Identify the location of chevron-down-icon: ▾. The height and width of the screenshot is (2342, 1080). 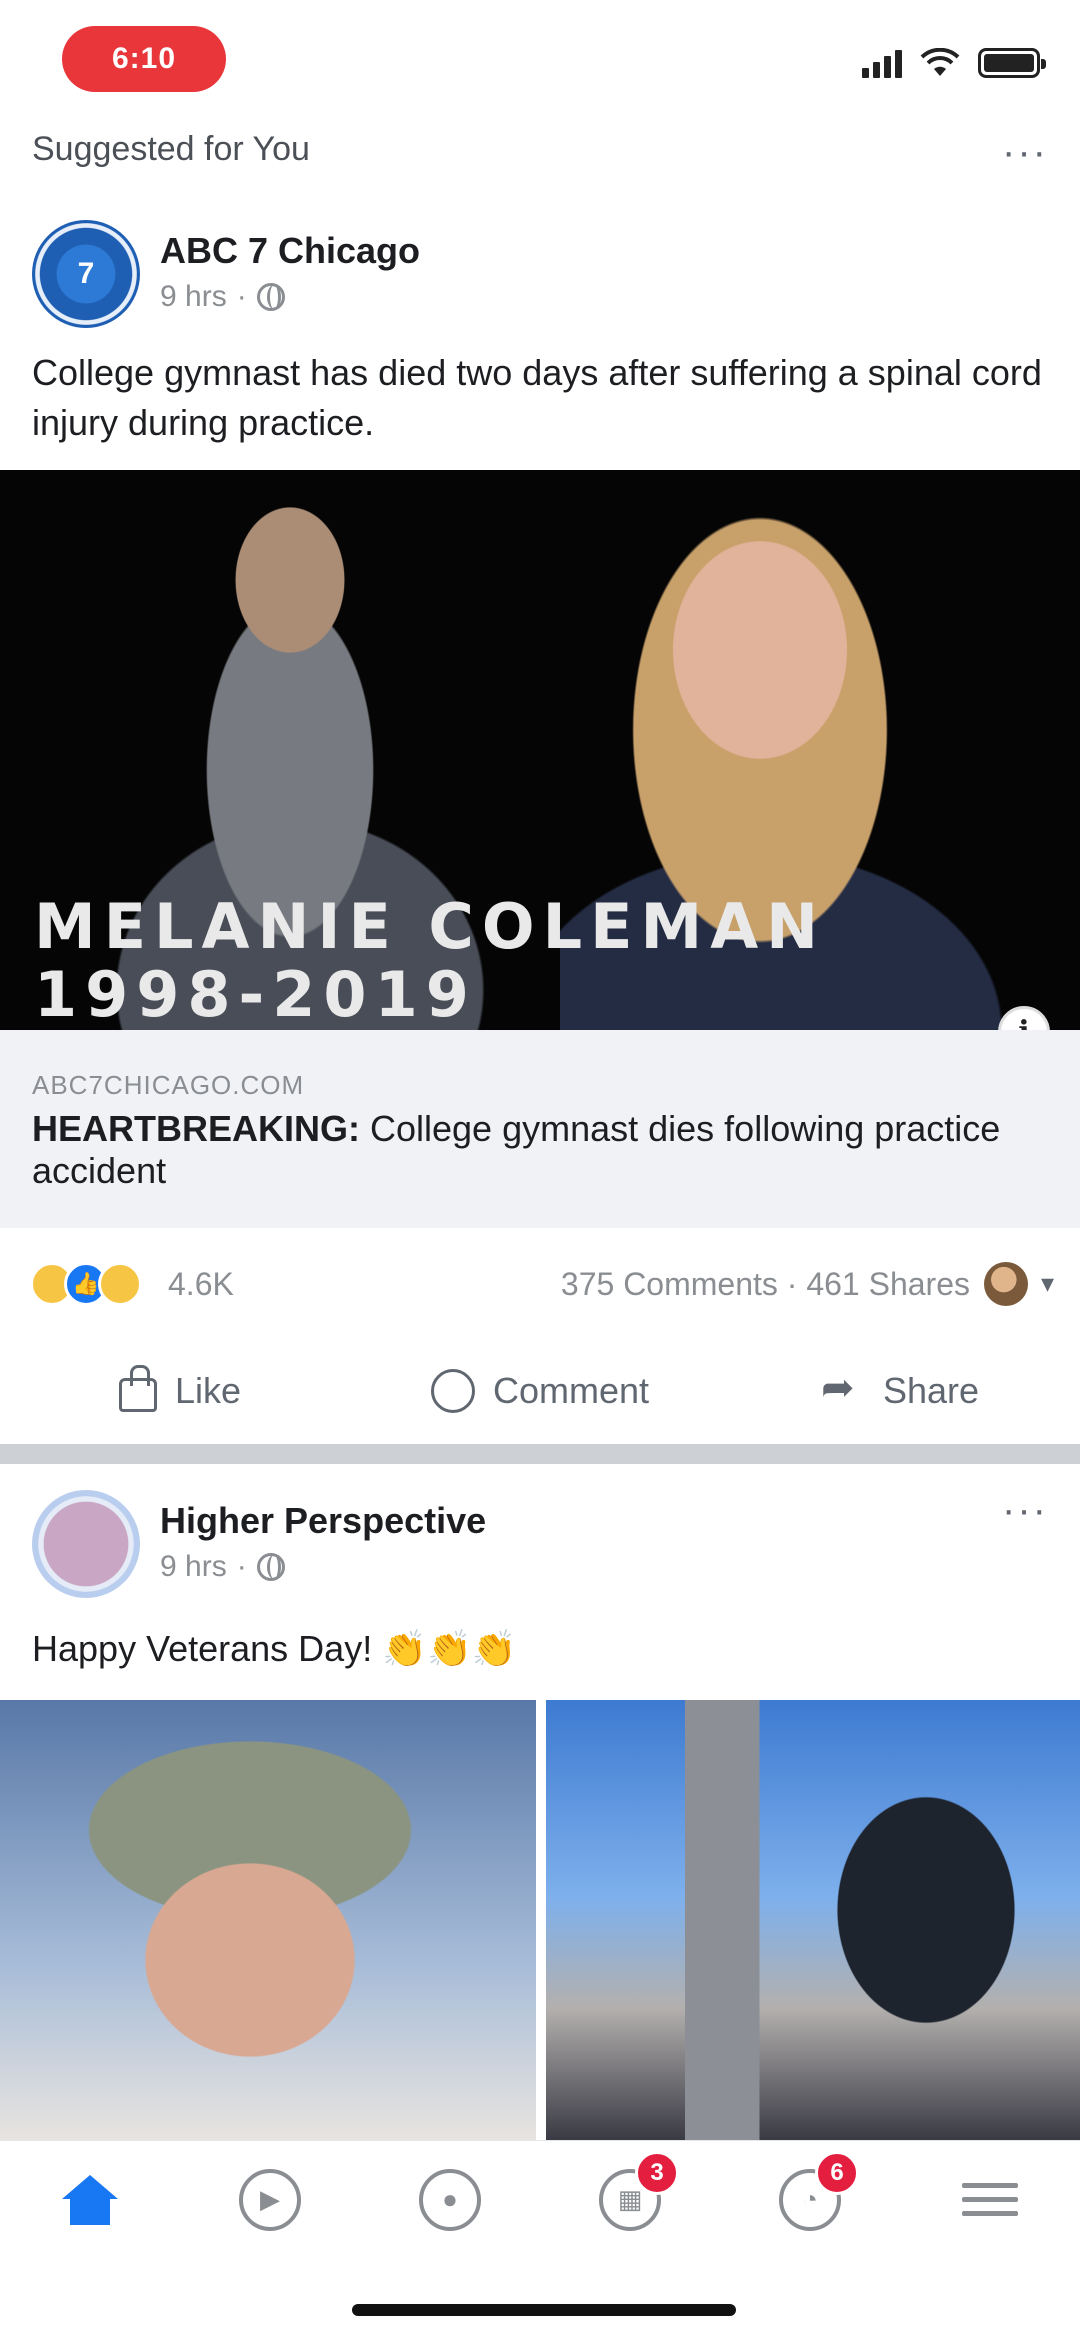
(1047, 1283).